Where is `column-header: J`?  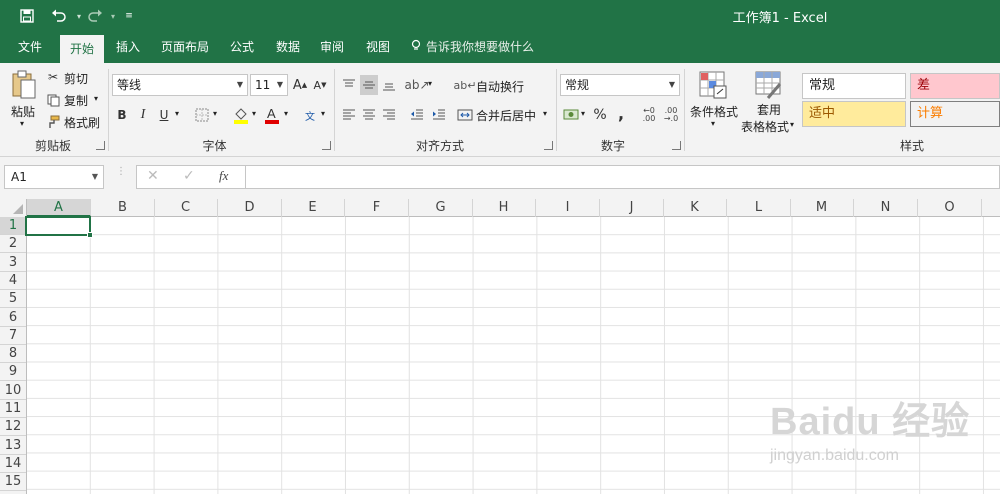
column-header: J is located at coordinates (632, 208).